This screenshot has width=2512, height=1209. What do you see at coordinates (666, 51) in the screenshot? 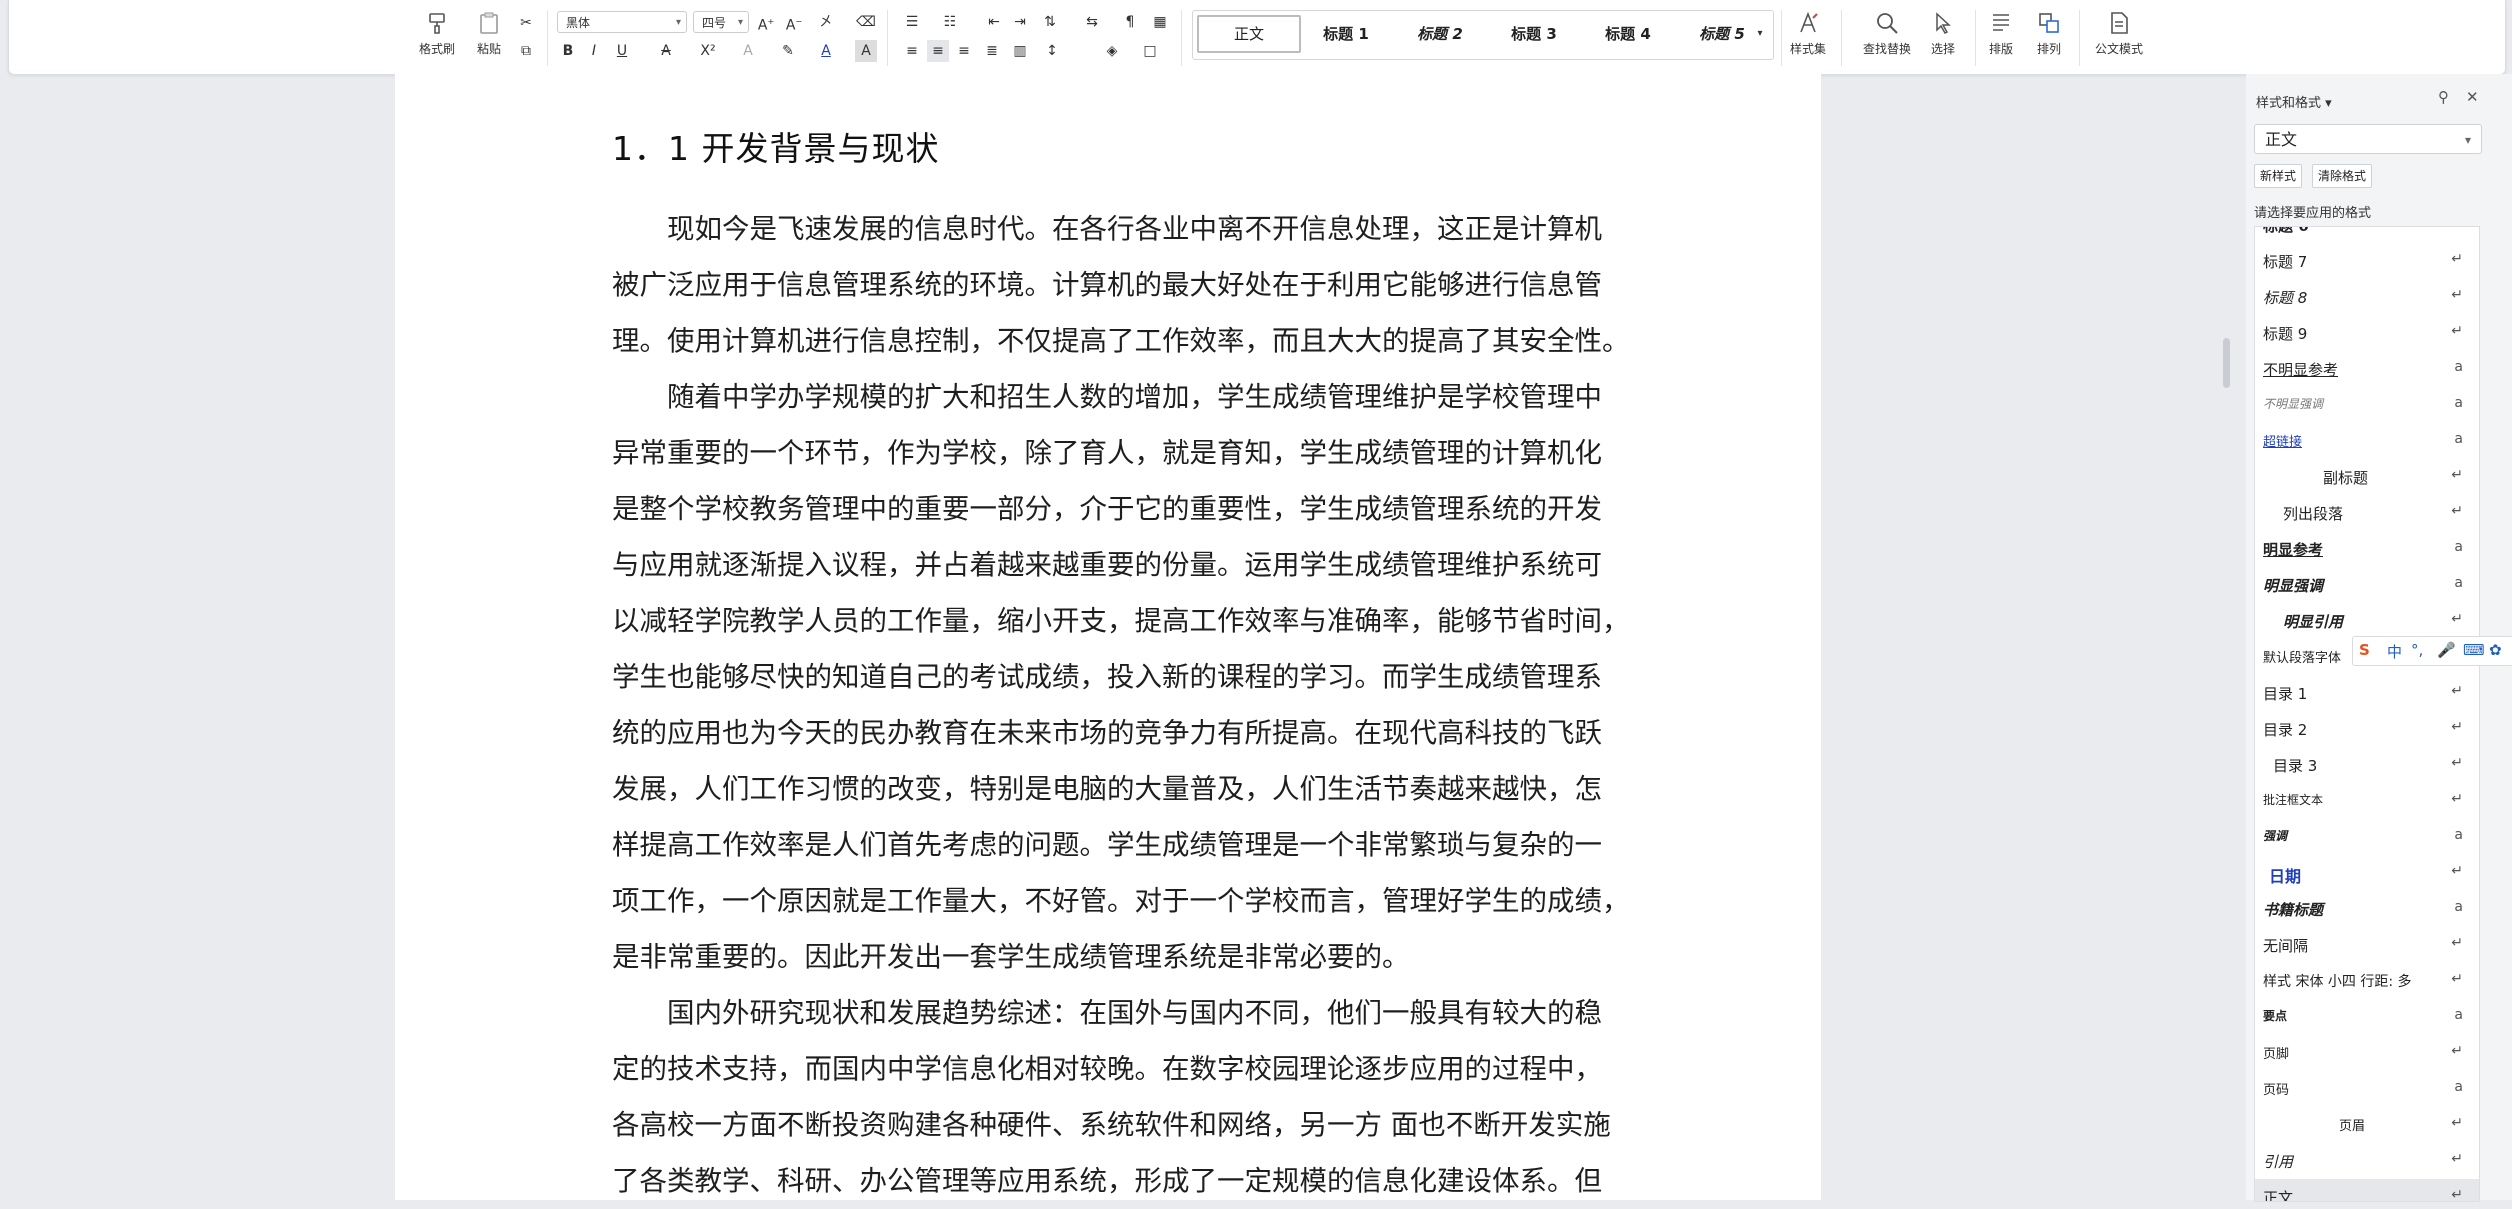
I see `strikethrough-icon: A` at bounding box center [666, 51].